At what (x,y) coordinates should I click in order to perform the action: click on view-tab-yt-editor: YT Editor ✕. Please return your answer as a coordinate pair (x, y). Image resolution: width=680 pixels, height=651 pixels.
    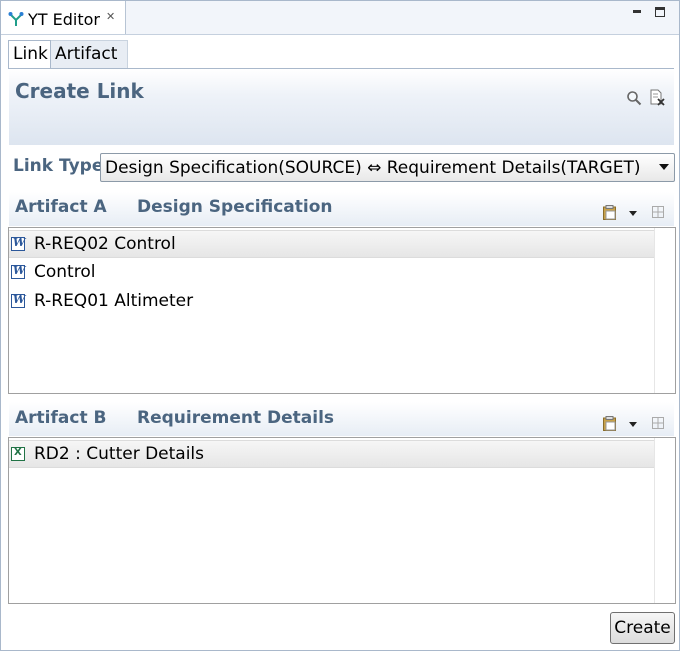
    Looking at the image, I should click on (63, 17).